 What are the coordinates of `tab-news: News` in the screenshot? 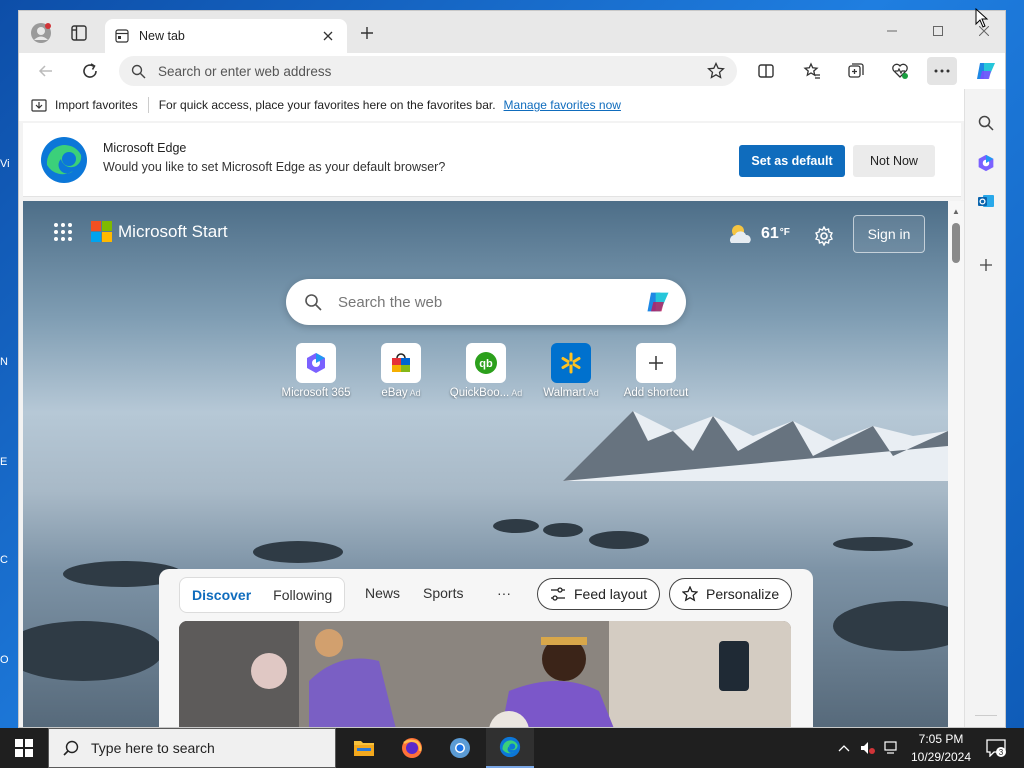 It's located at (382, 593).